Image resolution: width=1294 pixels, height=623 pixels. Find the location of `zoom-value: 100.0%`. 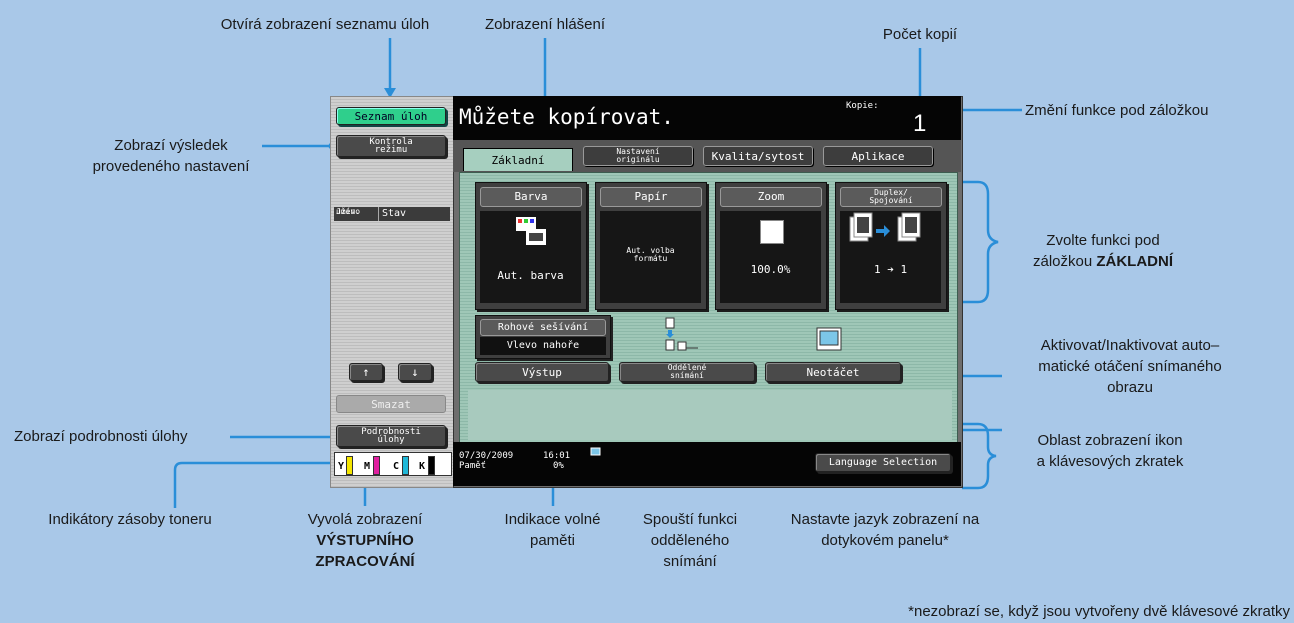

zoom-value: 100.0% is located at coordinates (770, 269).